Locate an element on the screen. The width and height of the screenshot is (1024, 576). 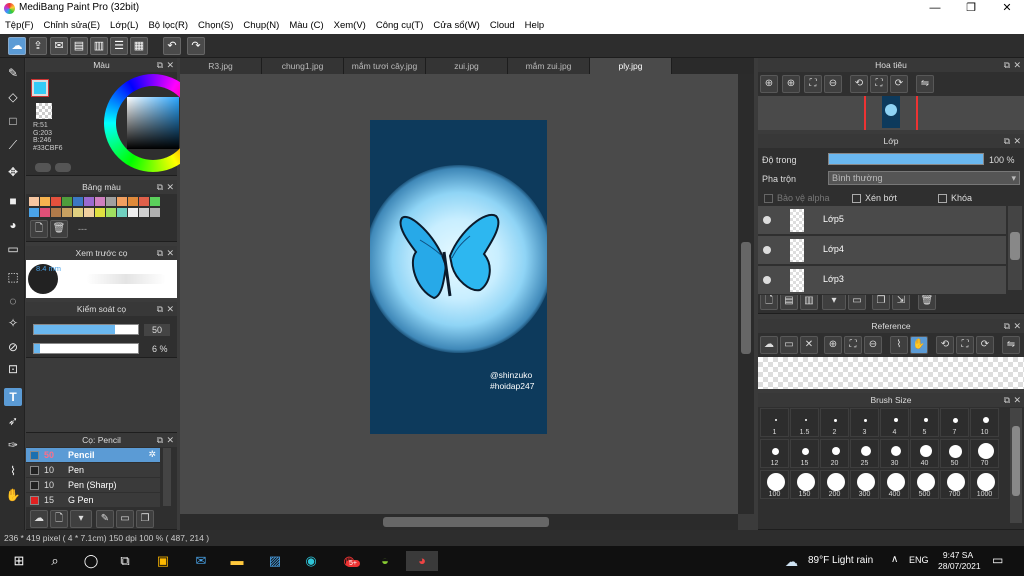
brush-size-option: 200 is located at coordinates (834, 484).